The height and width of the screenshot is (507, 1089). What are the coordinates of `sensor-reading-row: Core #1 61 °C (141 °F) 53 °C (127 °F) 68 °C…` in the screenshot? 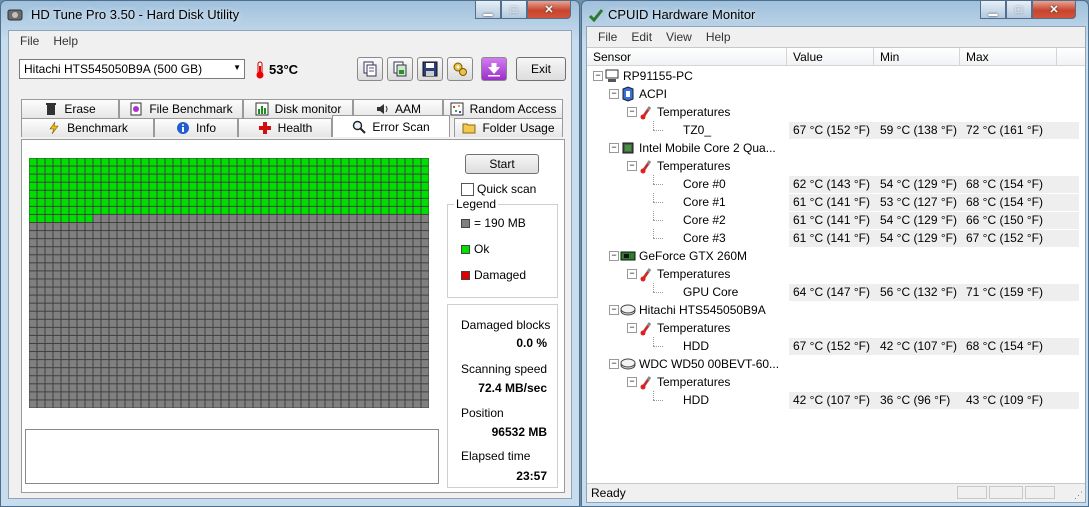 It's located at (836, 202).